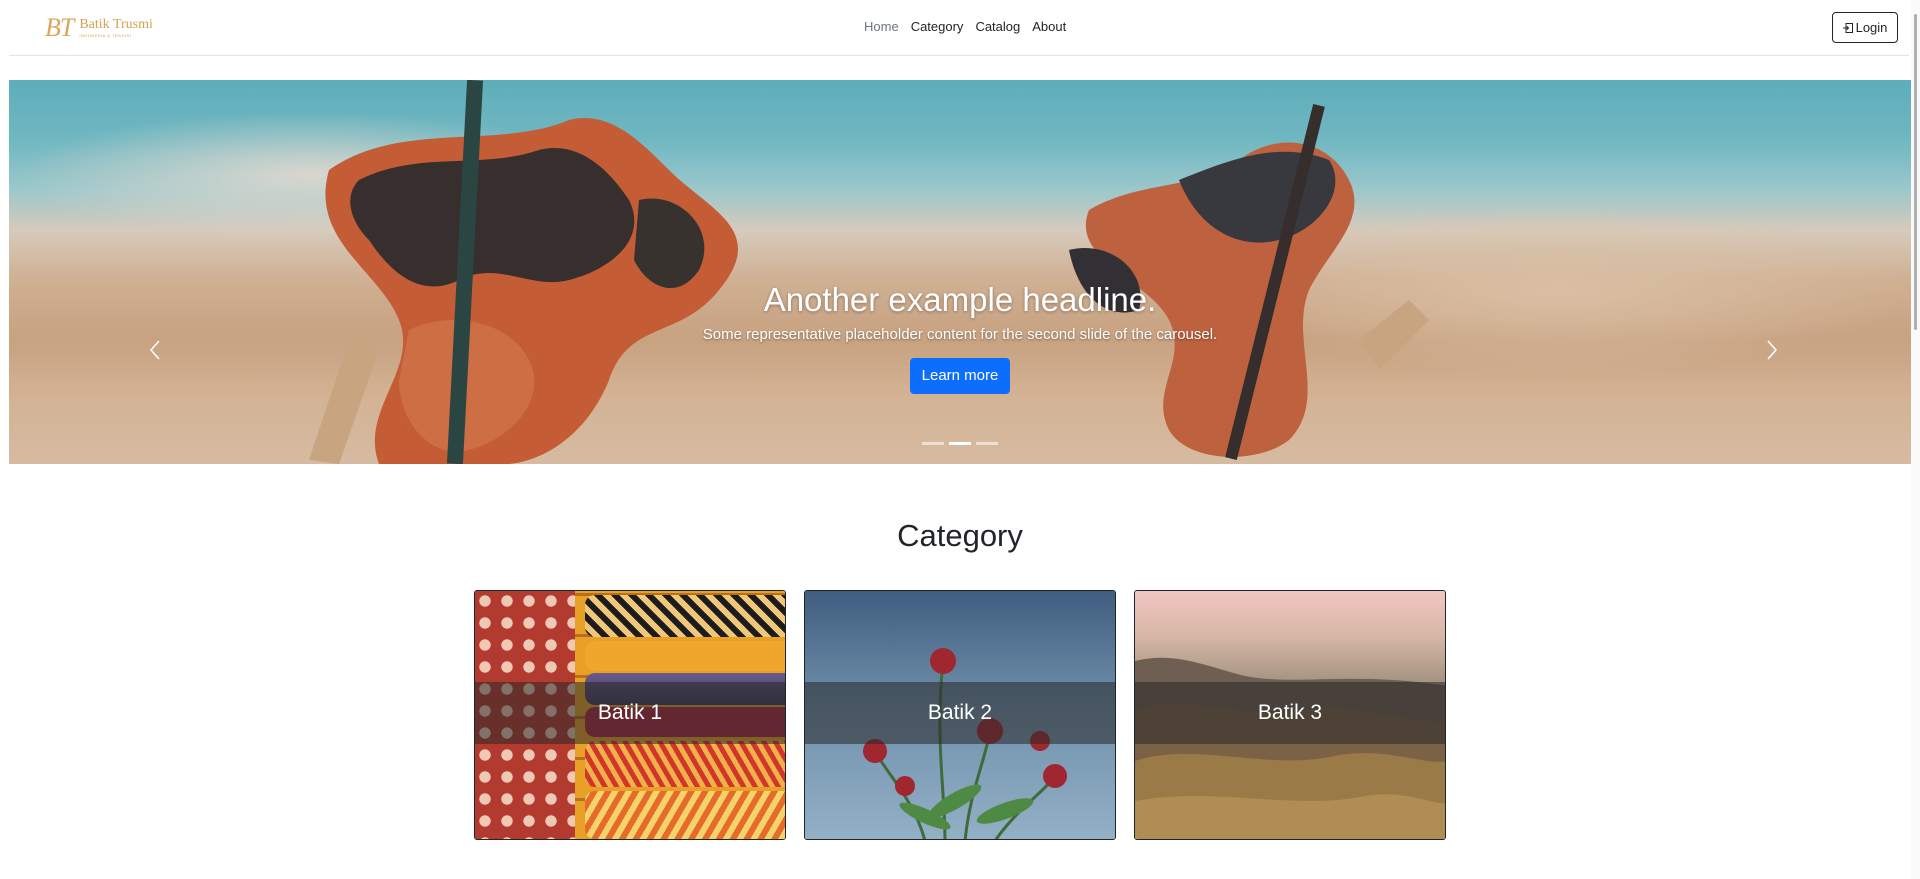 Image resolution: width=1920 pixels, height=879 pixels. I want to click on carousel-headline: Another example headline., so click(960, 299).